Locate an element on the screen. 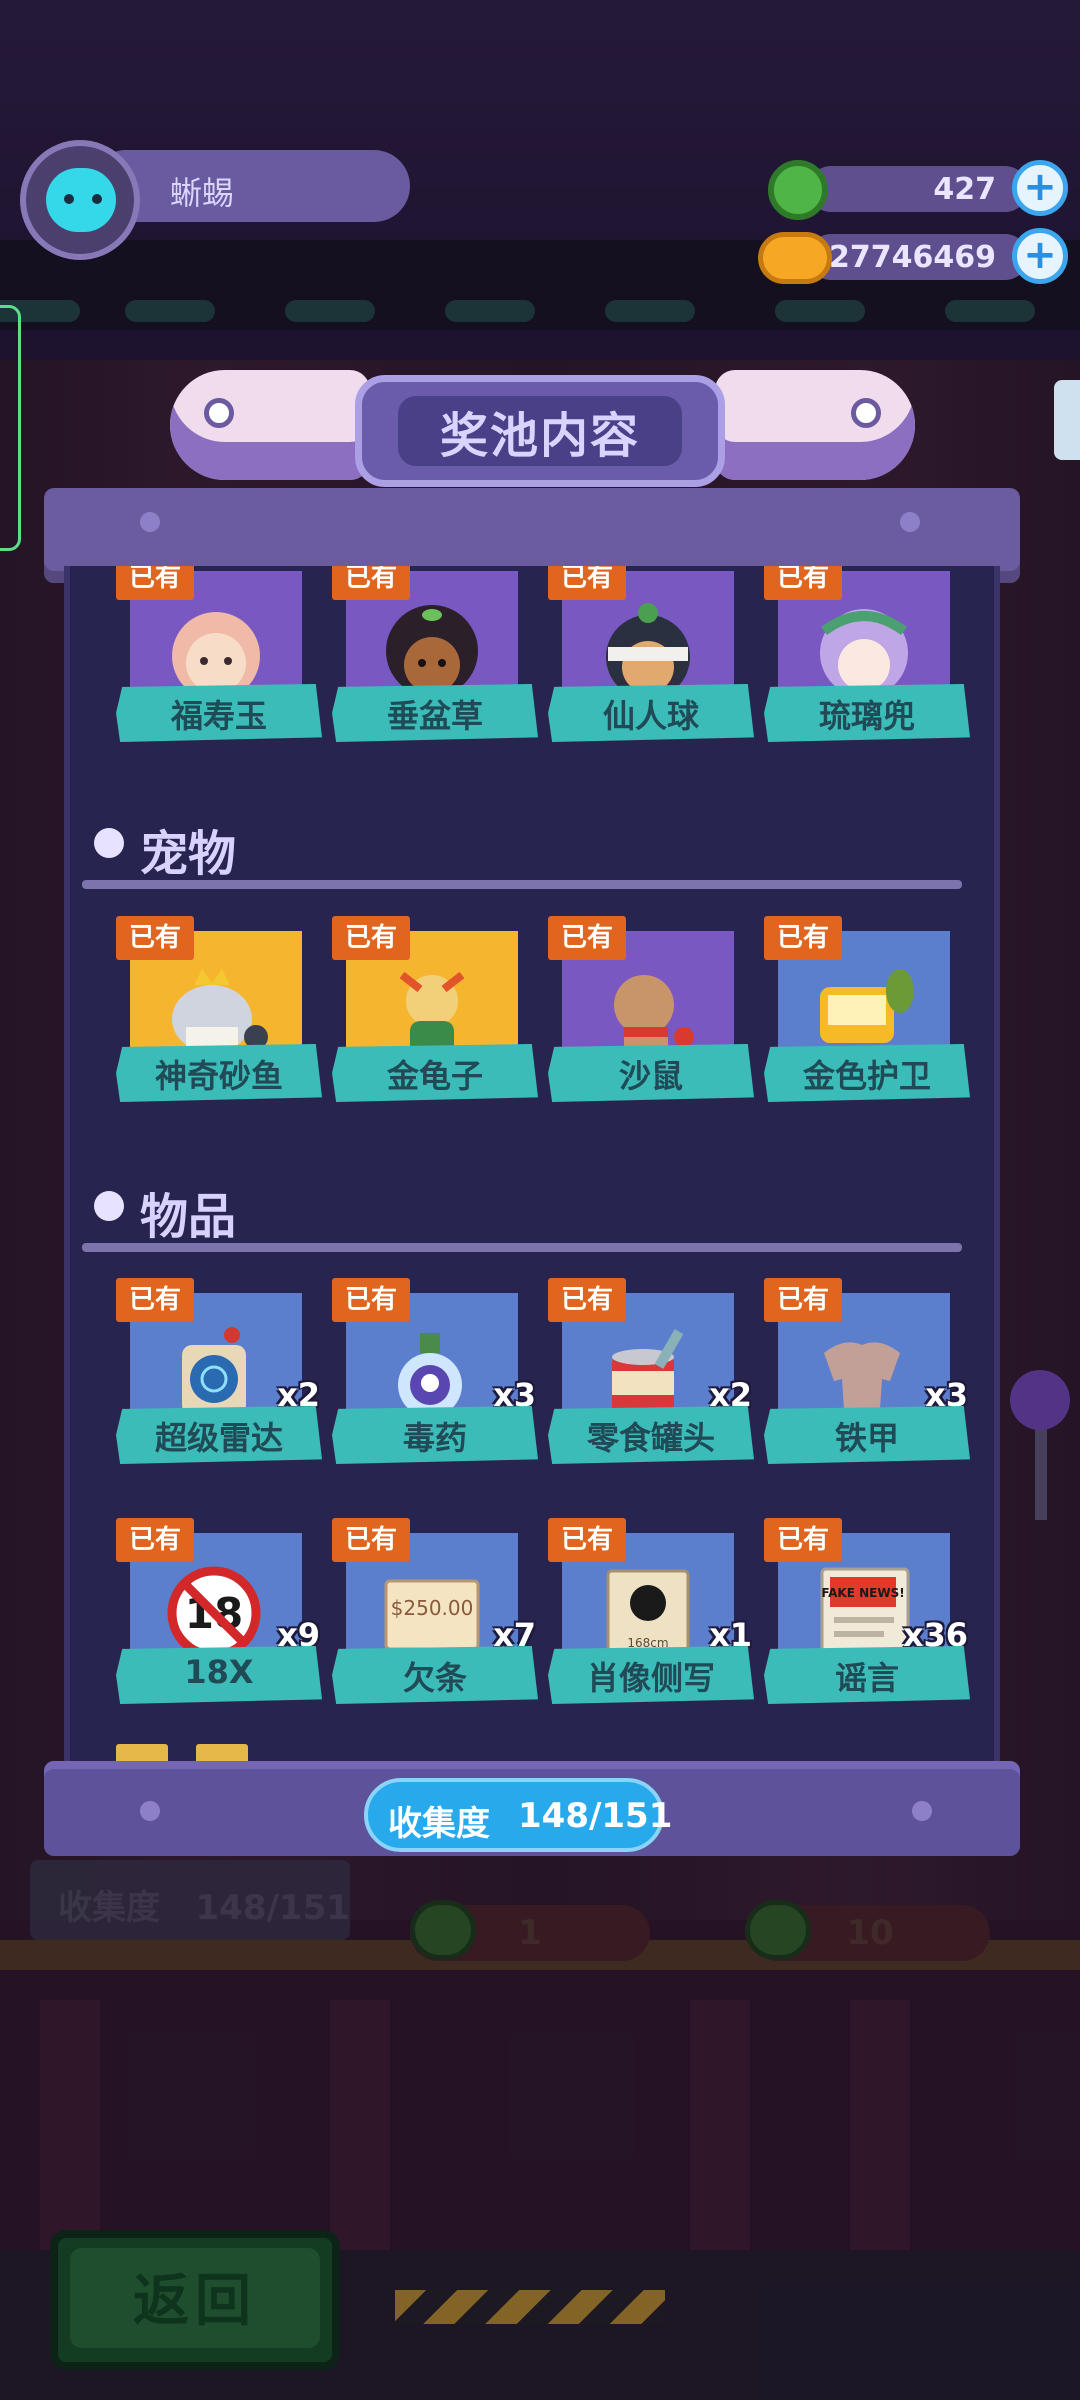 This screenshot has height=2400, width=1080. prize-item: 已有 仙人球 is located at coordinates (655, 656).